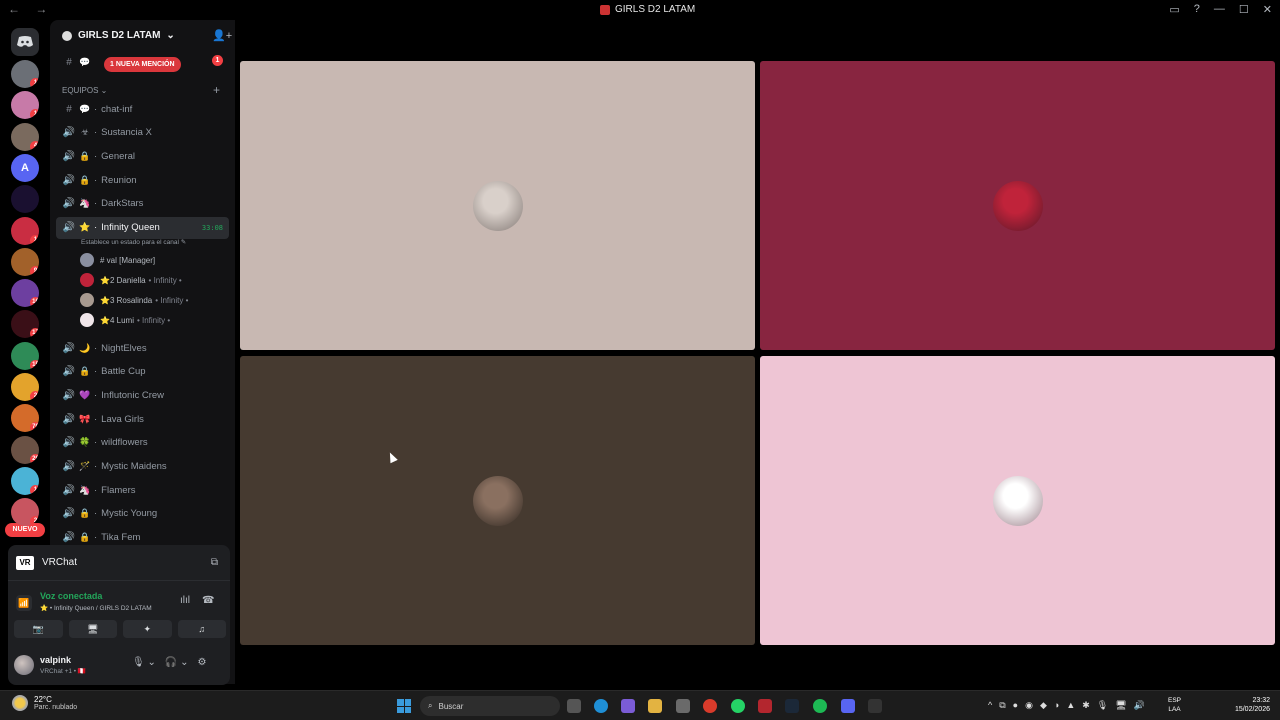  Describe the element at coordinates (60, 562) in the screenshot. I see `activity-name: VRChat` at that location.